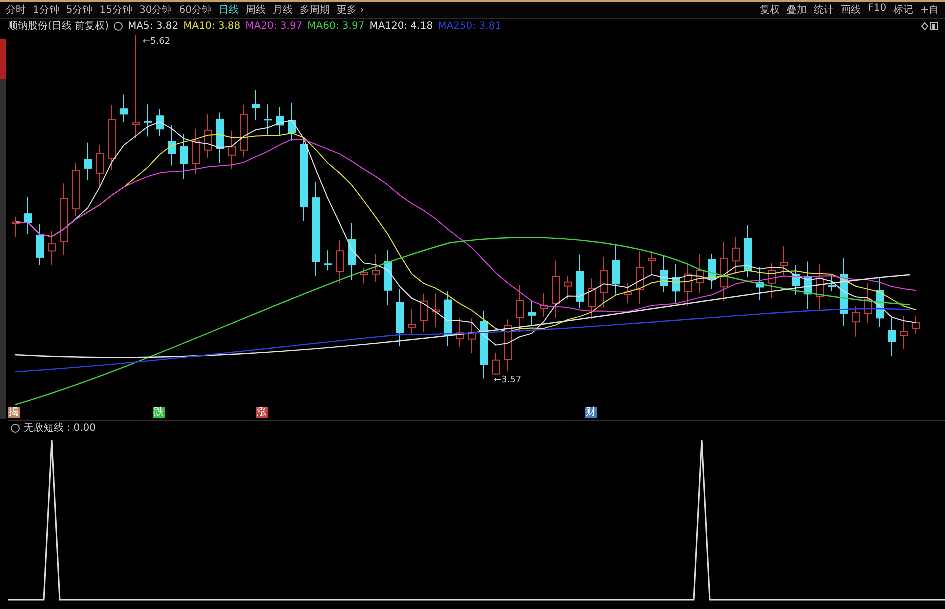 The image size is (945, 609). Describe the element at coordinates (929, 10) in the screenshot. I see `toolbar-button: +自` at that location.